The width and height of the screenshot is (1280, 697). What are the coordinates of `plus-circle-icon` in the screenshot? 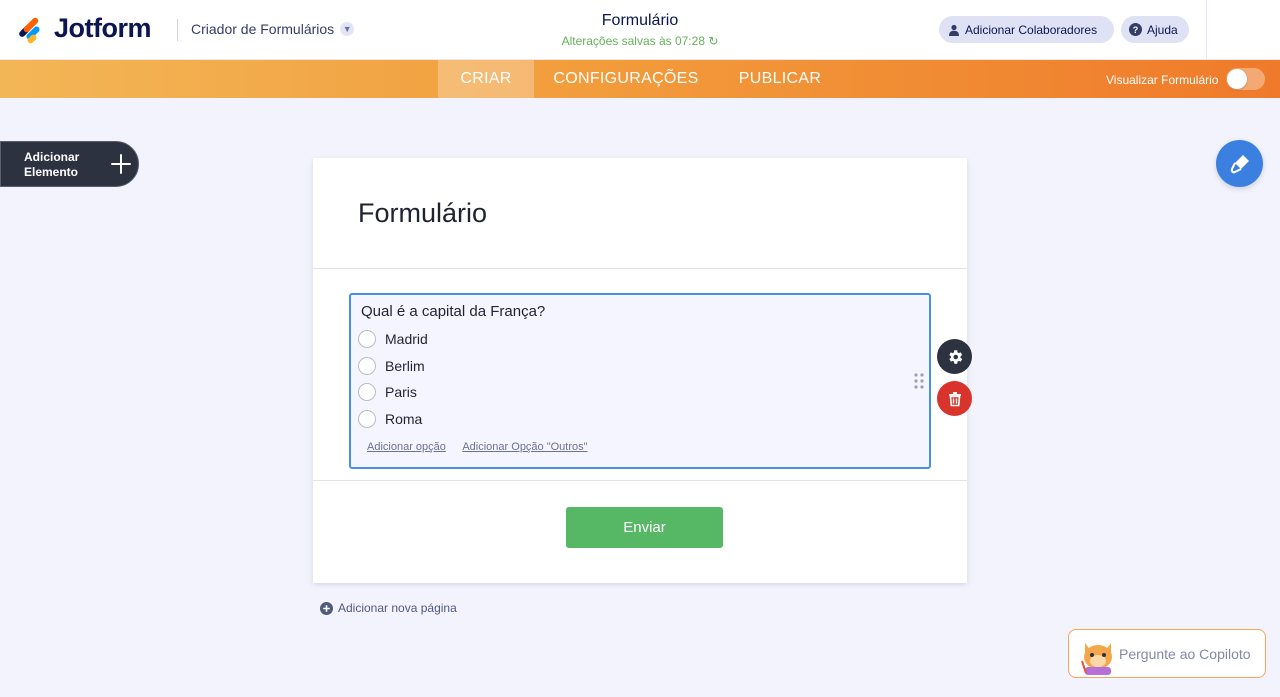 It's located at (326, 608).